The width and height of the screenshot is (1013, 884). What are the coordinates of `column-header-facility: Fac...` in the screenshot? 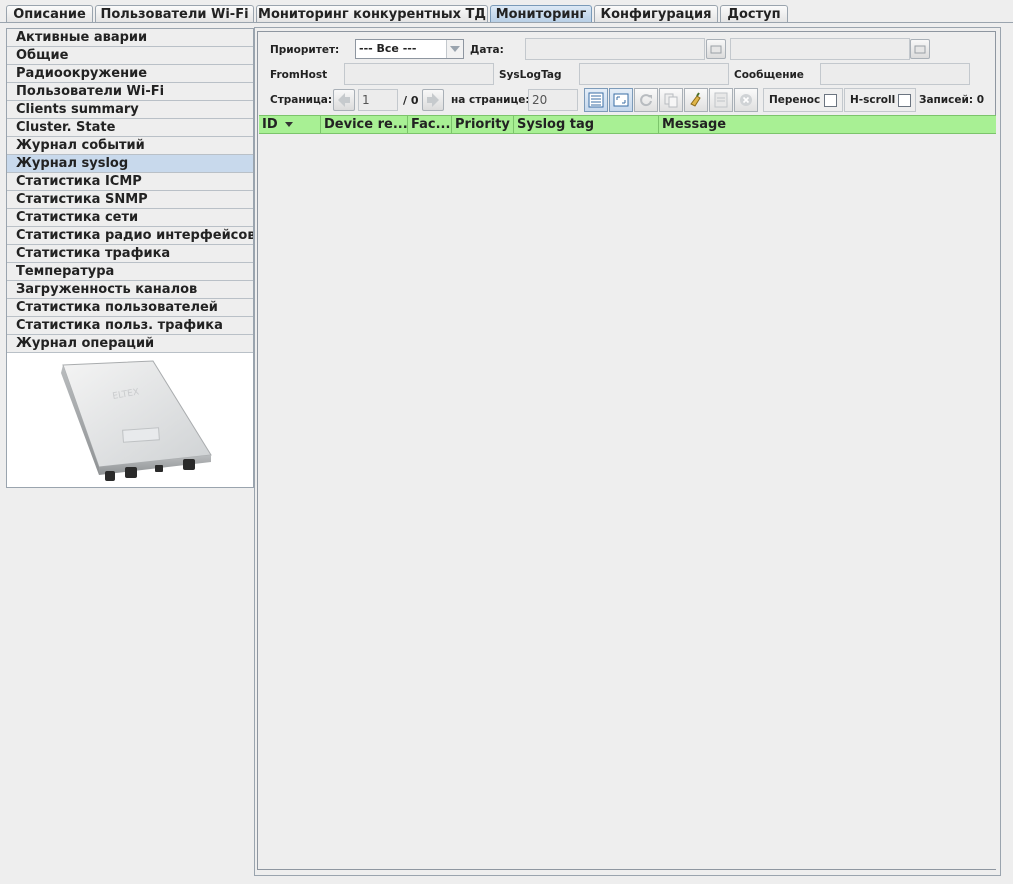 It's located at (430, 124).